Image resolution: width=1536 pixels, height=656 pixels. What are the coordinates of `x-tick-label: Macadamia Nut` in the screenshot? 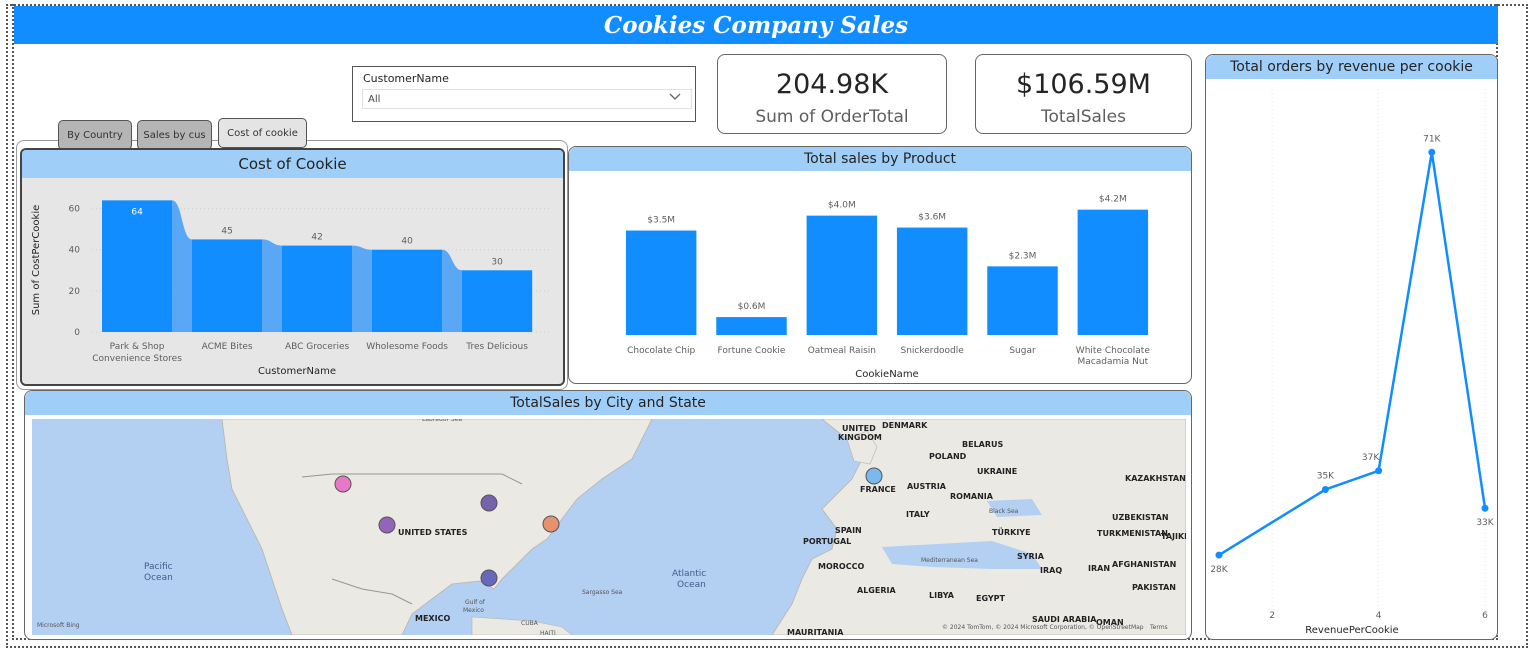 It's located at (1113, 362).